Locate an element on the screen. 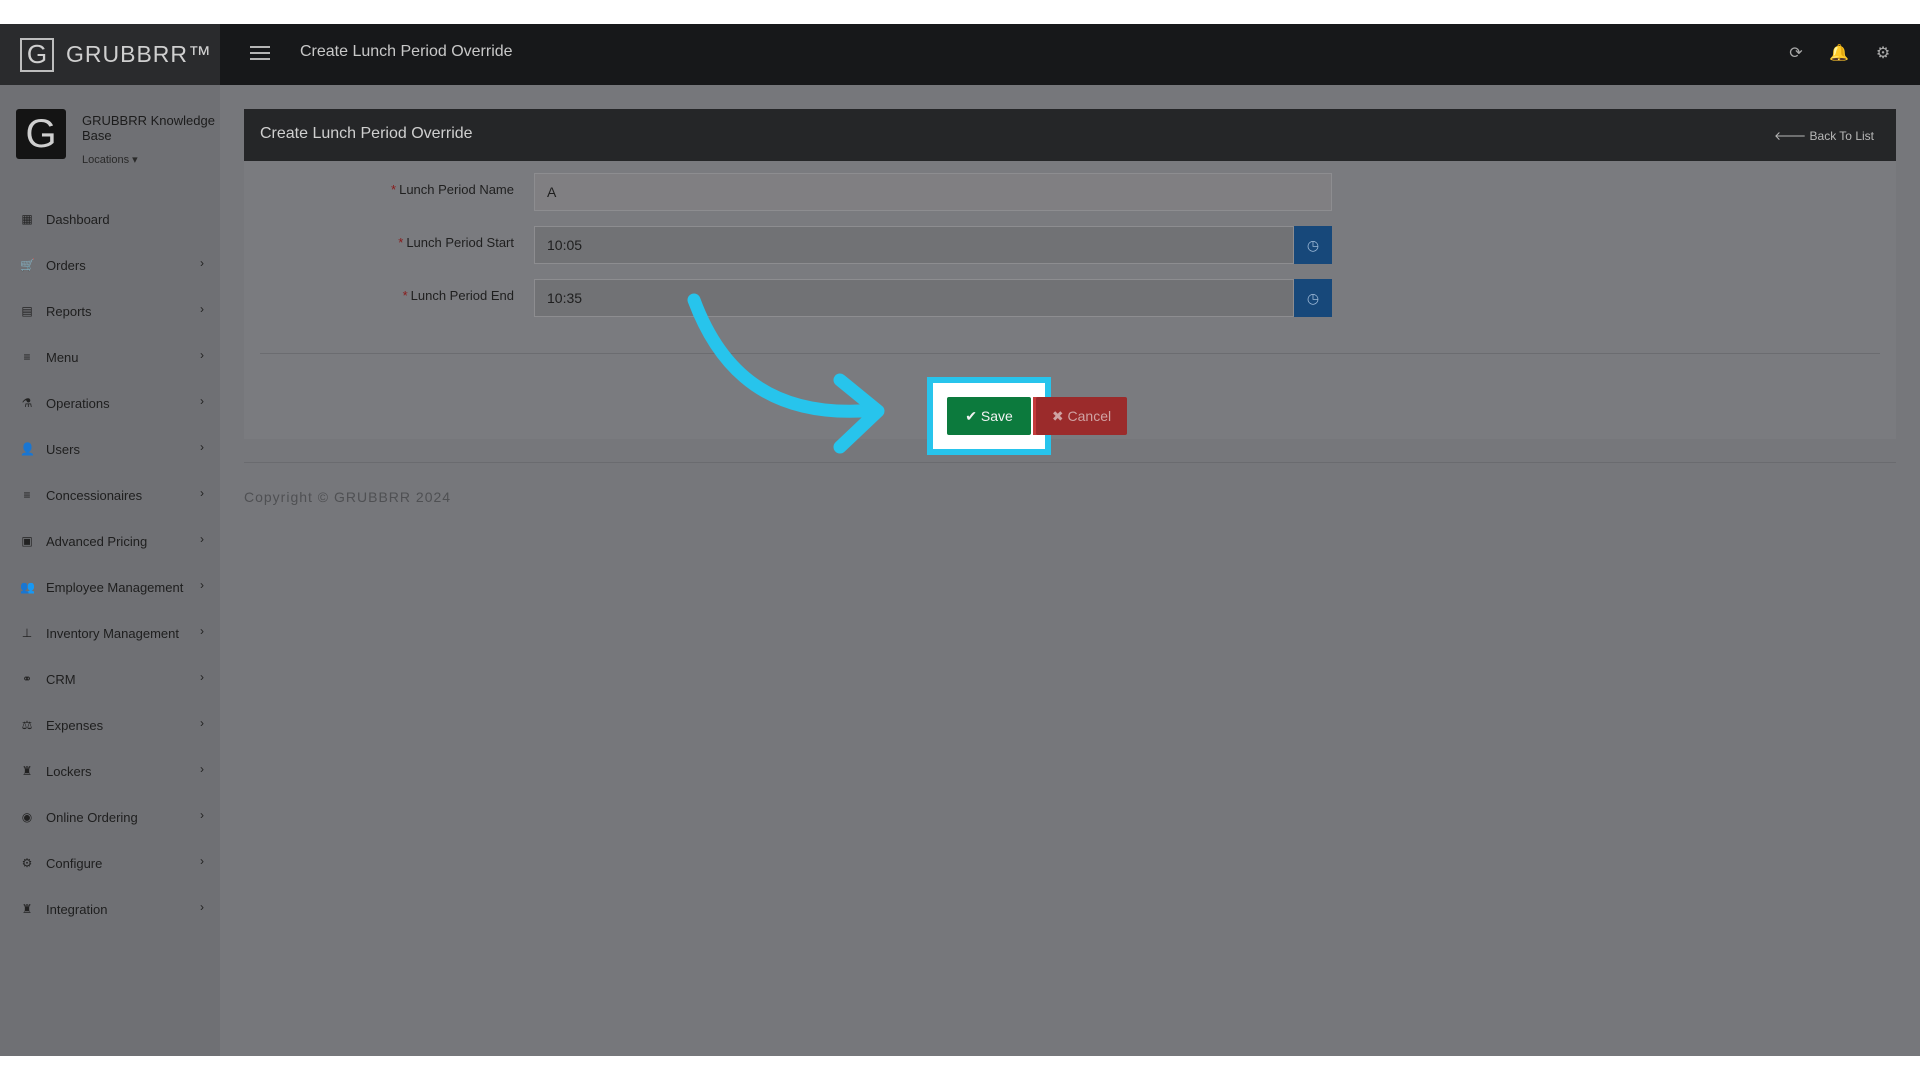 Image resolution: width=1920 pixels, height=1080 pixels. lunch-period-name-input: A is located at coordinates (933, 192).